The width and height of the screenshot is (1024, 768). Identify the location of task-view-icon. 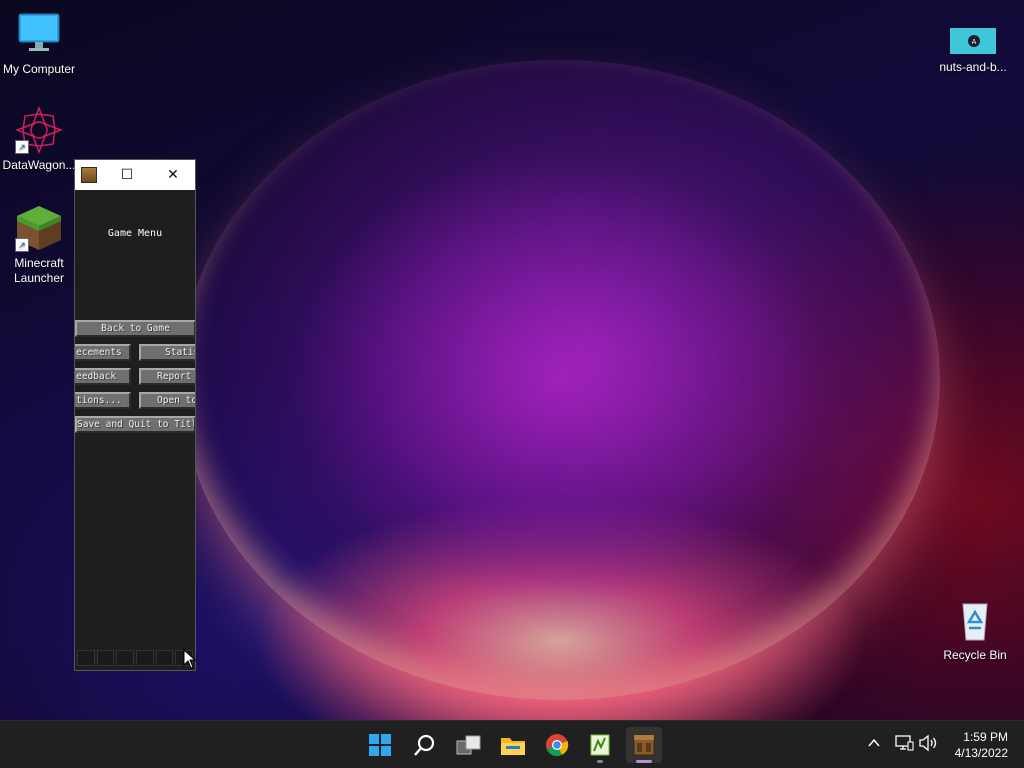
(468, 745).